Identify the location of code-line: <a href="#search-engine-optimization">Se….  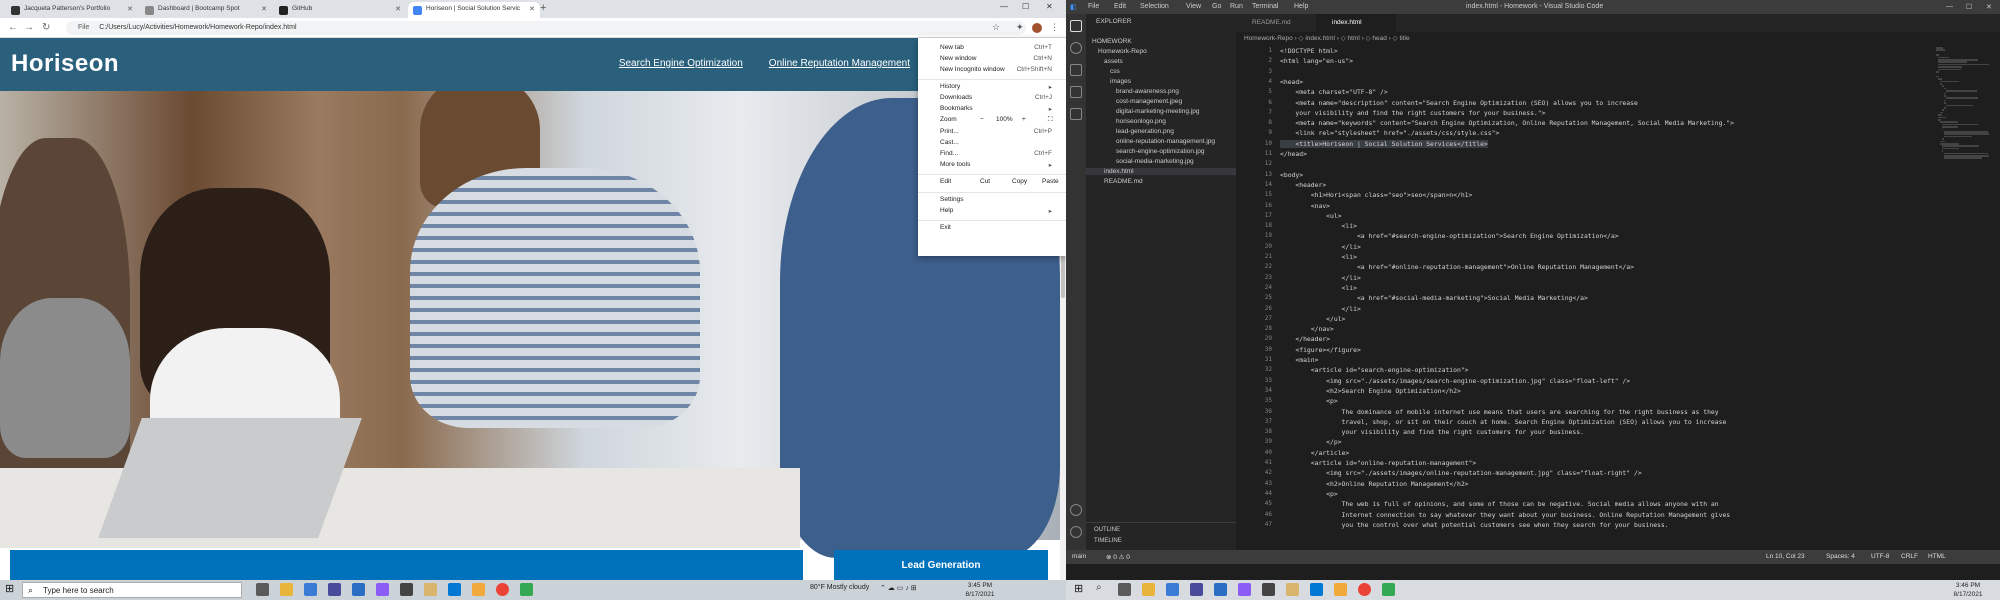
(1449, 236).